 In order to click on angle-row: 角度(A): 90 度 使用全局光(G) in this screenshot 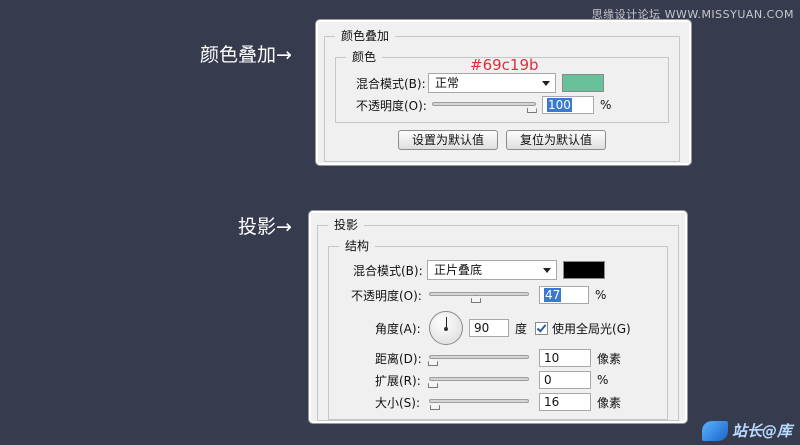, I will do `click(503, 328)`.